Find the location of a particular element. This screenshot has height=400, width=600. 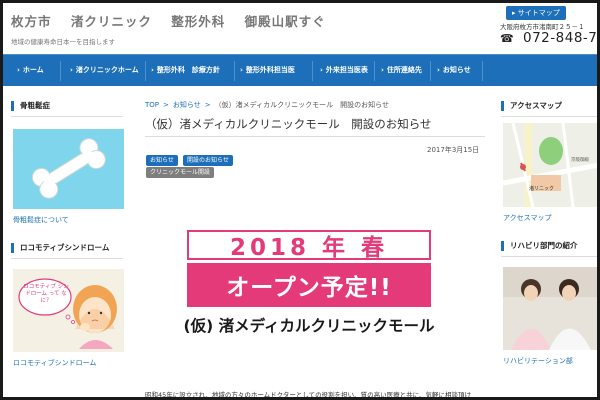

nav-item-home: ホーム is located at coordinates (30, 70).